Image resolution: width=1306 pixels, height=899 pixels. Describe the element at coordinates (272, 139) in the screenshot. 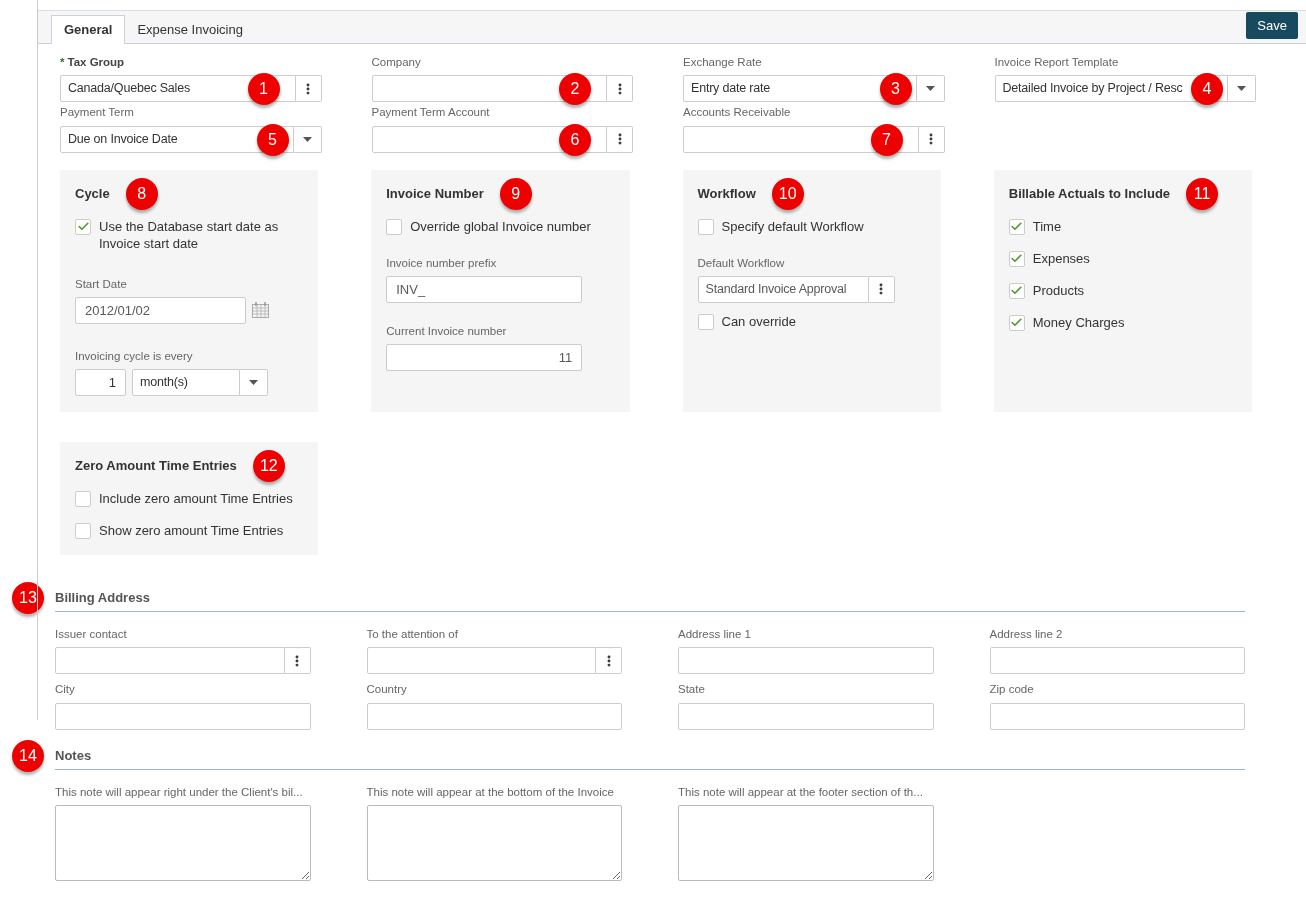

I see `callout-marker: 5` at that location.